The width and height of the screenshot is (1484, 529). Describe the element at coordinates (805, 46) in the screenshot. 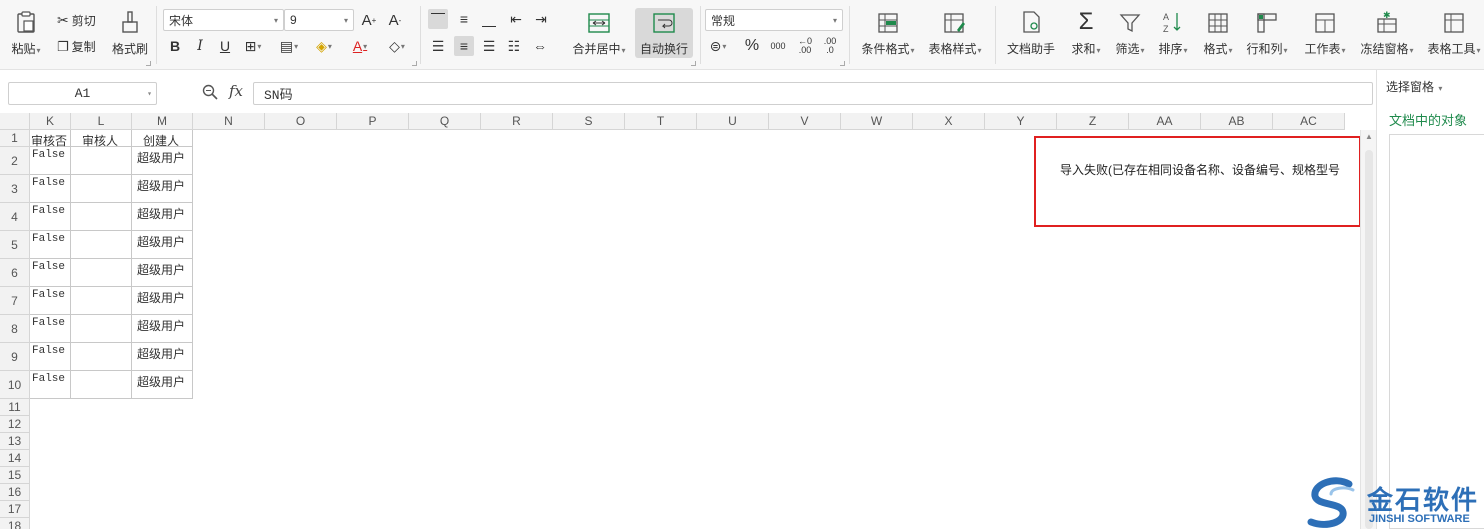

I see `decimal-increase-button: ←0.00` at that location.